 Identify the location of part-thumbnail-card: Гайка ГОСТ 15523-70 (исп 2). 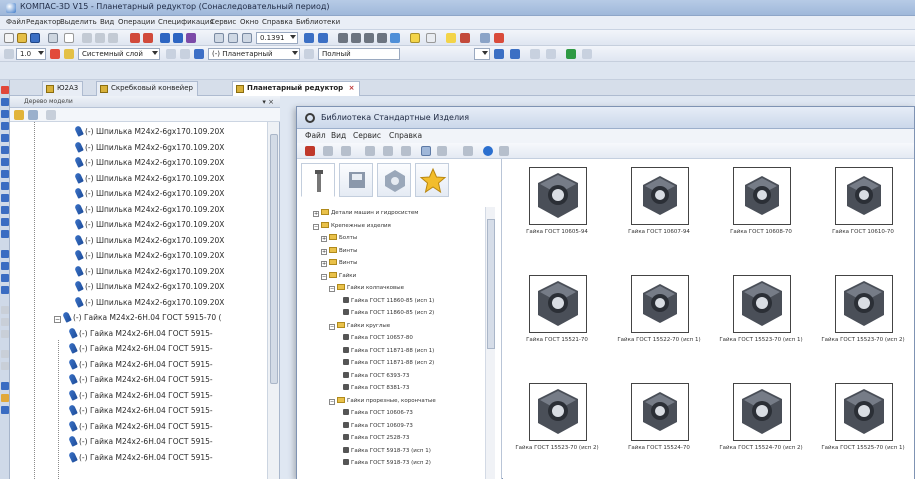
(557, 428).